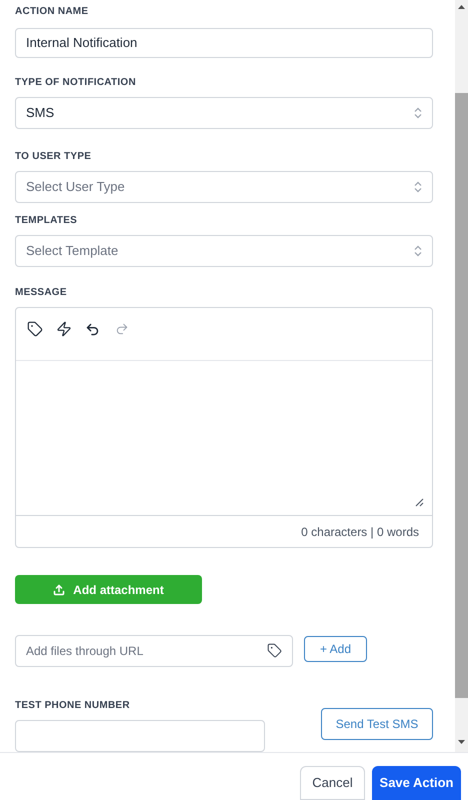 The image size is (468, 800). Describe the element at coordinates (40, 113) in the screenshot. I see `select-value: SMS` at that location.